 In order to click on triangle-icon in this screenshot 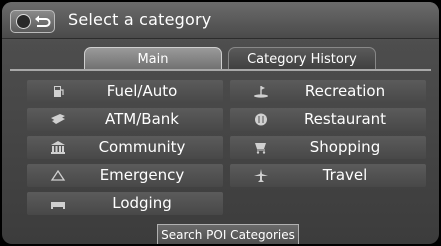, I will do `click(58, 175)`.